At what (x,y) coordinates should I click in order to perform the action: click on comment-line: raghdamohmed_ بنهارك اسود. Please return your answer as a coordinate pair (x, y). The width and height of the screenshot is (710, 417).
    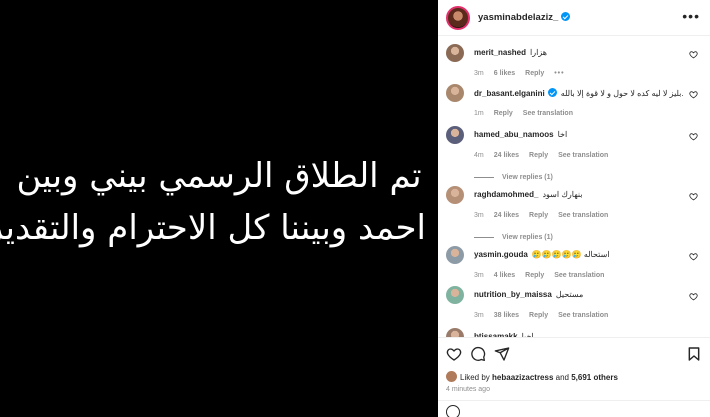
    Looking at the image, I should click on (579, 194).